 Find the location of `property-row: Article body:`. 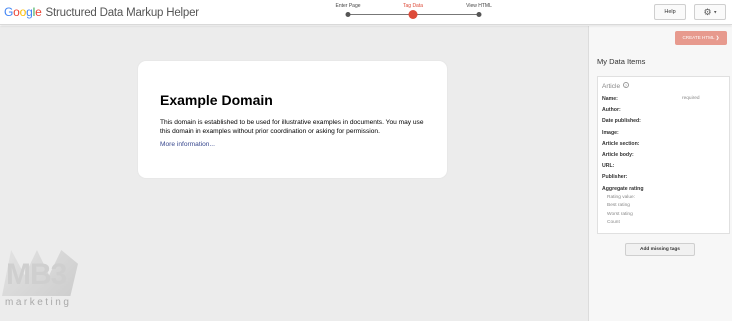

property-row: Article body: is located at coordinates (665, 157).